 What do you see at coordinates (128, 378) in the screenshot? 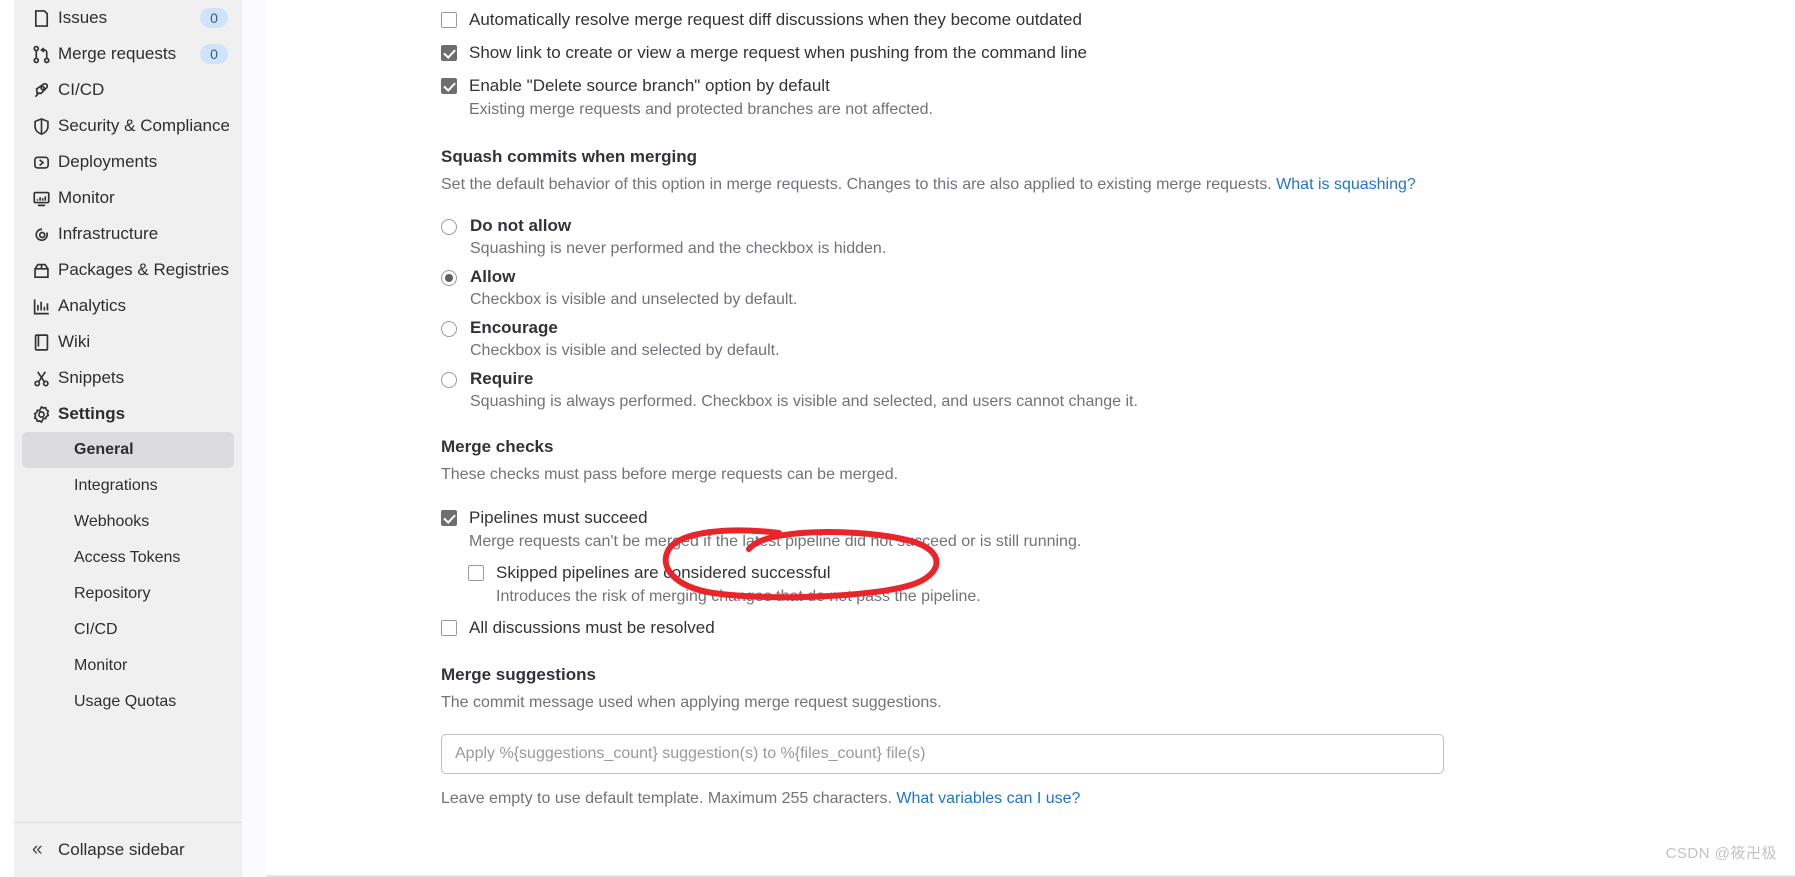
I see `sidebar-item-snippets: Snippets` at bounding box center [128, 378].